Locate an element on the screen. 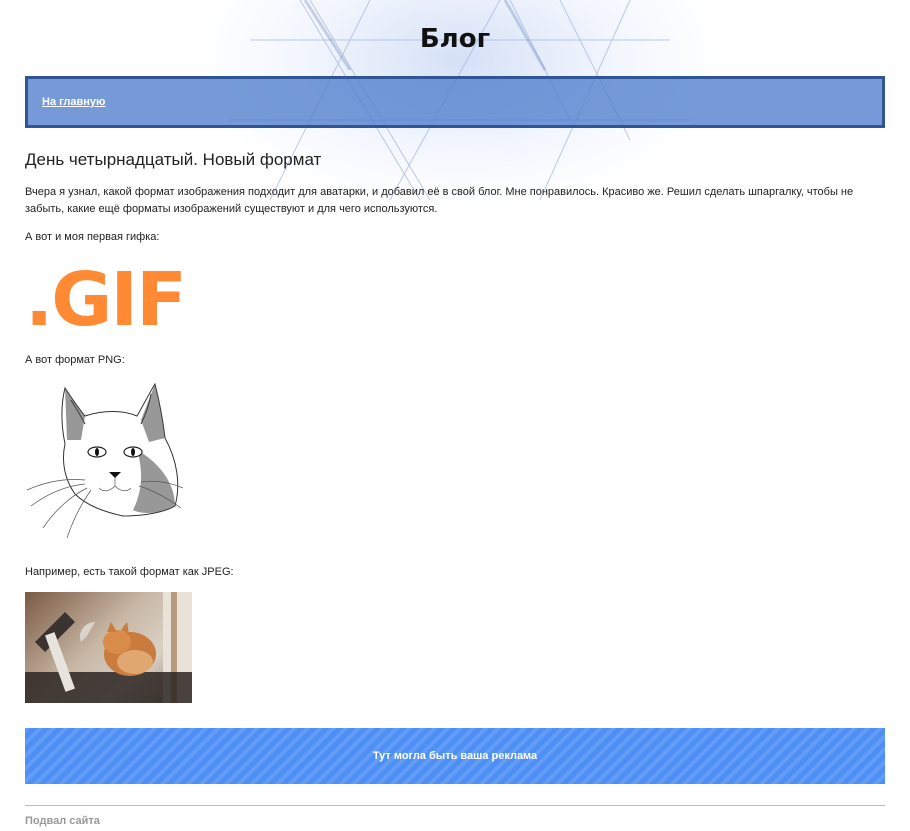  png-caption: А вот формат PNG: is located at coordinates (75, 360).